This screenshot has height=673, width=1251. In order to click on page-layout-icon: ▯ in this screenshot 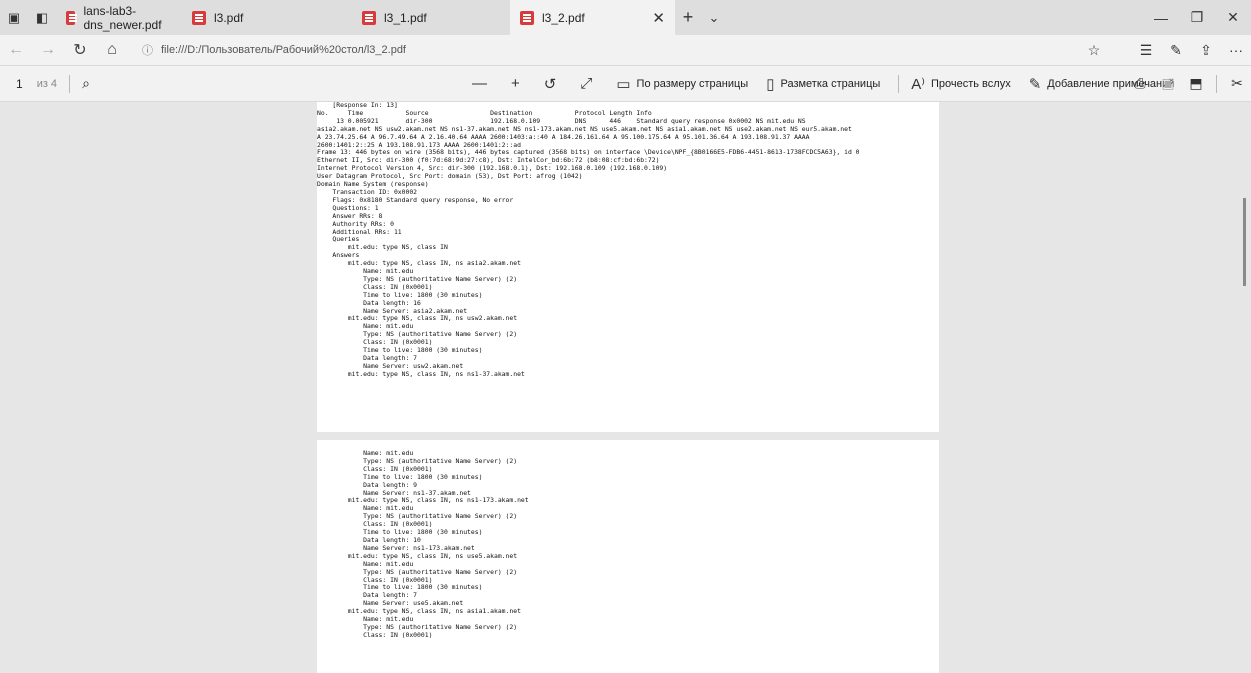, I will do `click(770, 84)`.